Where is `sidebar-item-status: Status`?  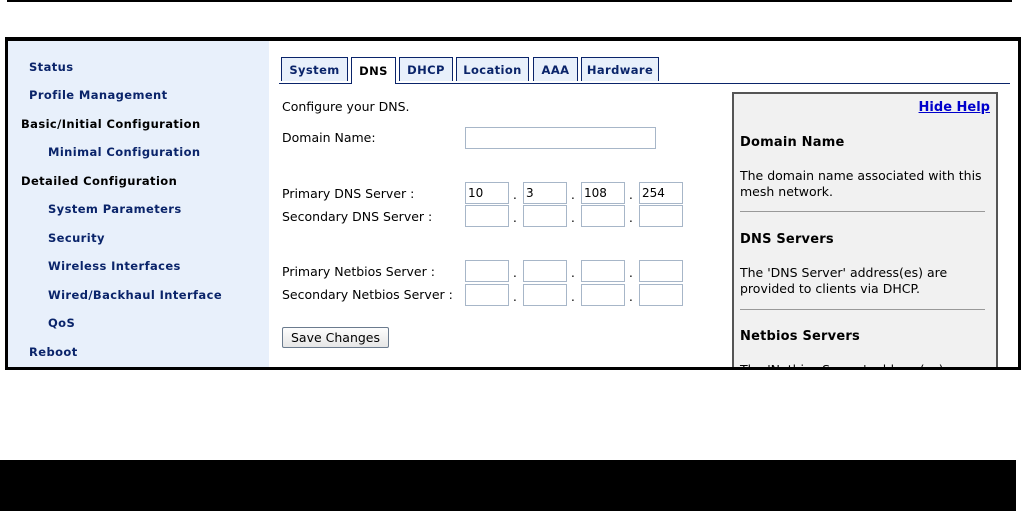 sidebar-item-status: Status is located at coordinates (51, 67).